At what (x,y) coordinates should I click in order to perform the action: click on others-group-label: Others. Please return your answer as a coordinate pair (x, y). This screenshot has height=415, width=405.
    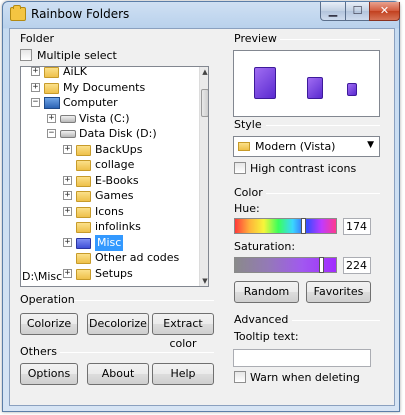
    Looking at the image, I should click on (38, 351).